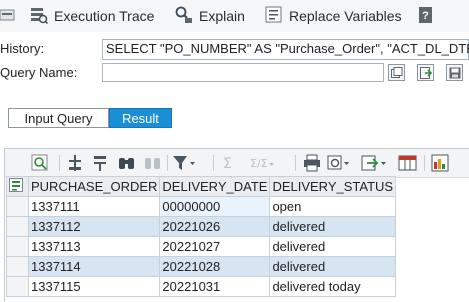  I want to click on execution-trace-button: Execution Trace, so click(92, 16).